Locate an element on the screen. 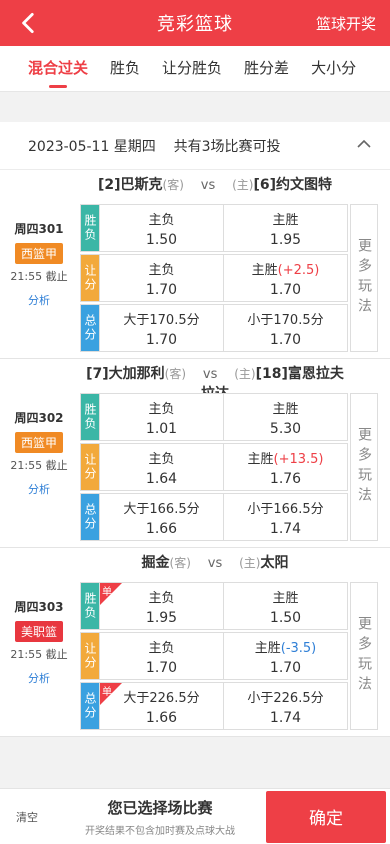  odds-option-home-lose: 单 主负 1.95 is located at coordinates (161, 606).